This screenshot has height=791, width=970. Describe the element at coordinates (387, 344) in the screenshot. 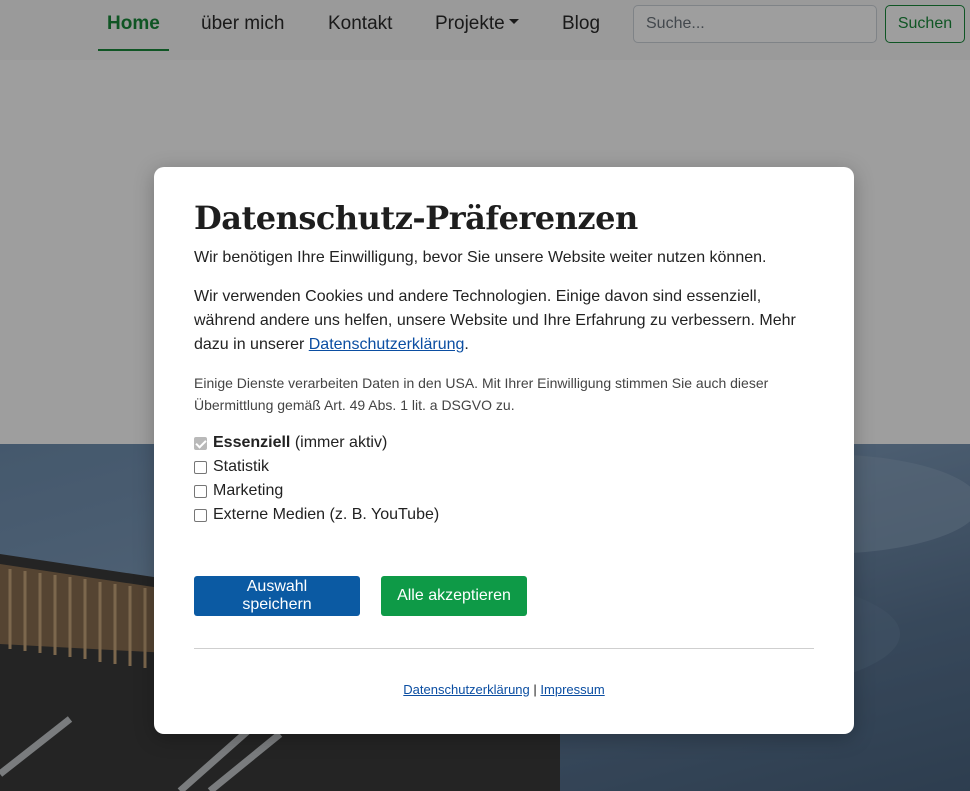

I see `privacy-policy-link: Datenschutzerklärung` at that location.